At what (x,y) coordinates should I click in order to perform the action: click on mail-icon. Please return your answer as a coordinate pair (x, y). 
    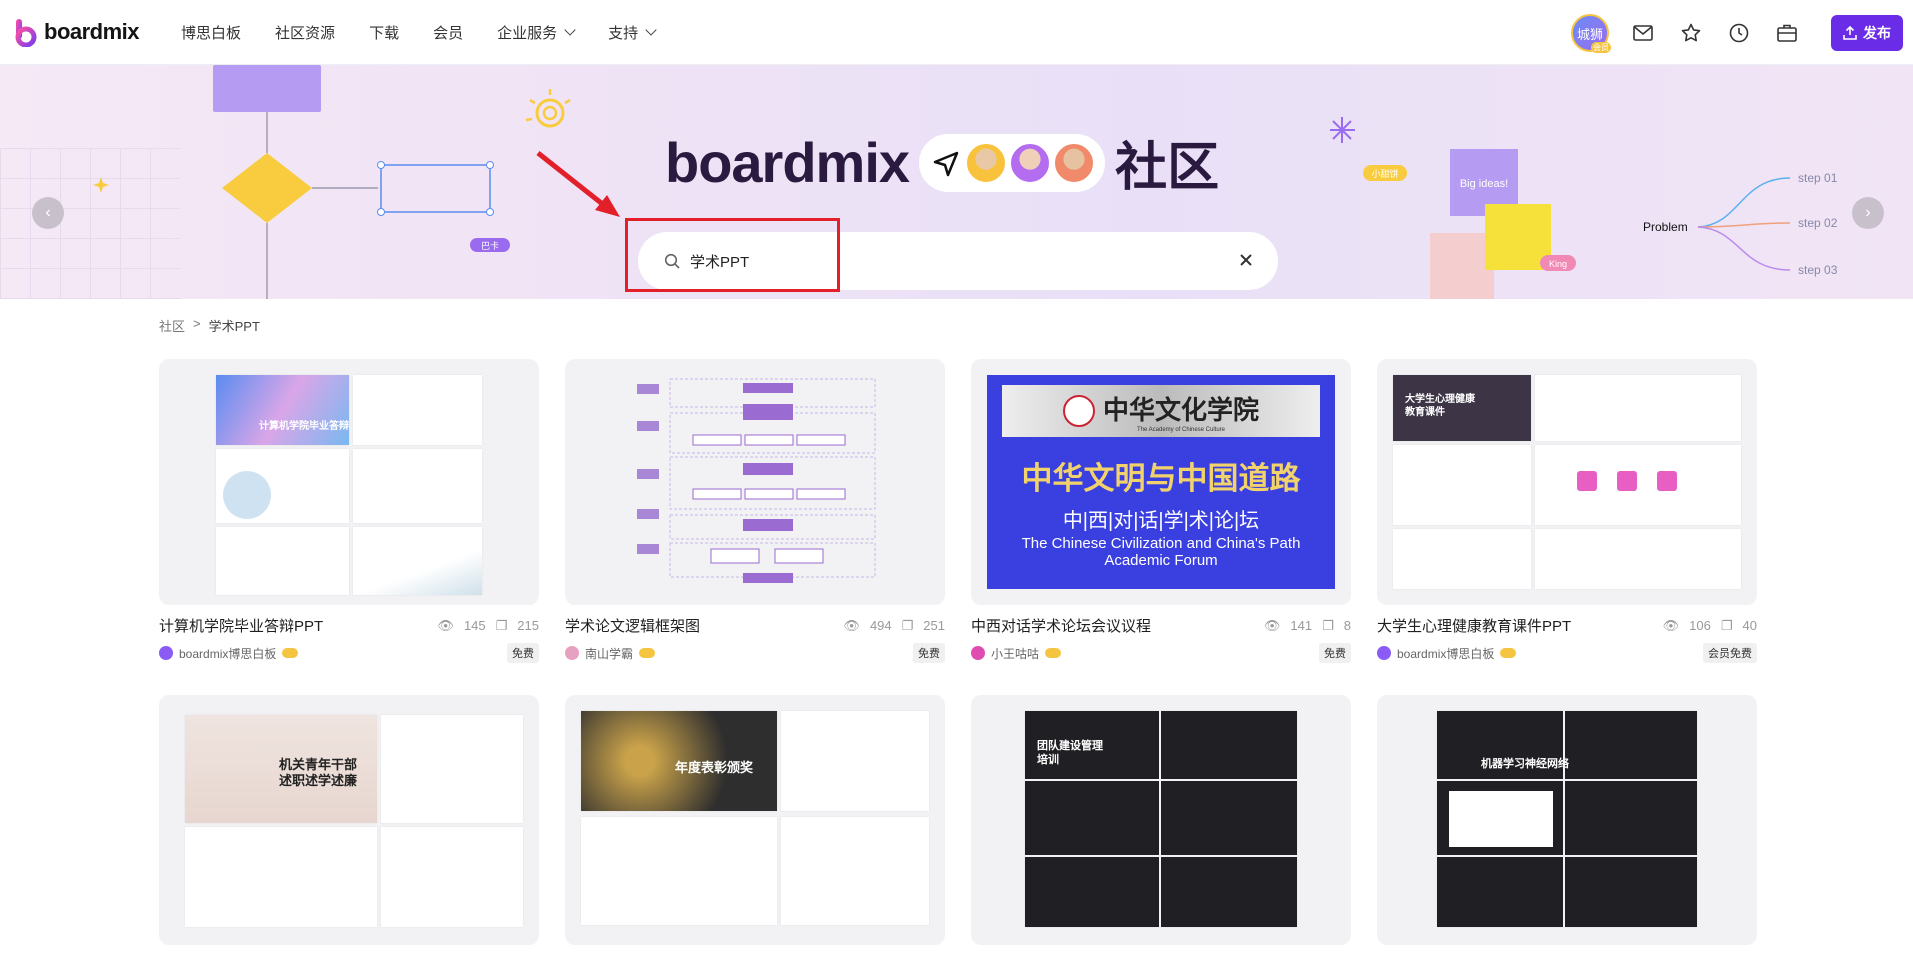
    Looking at the image, I should click on (1643, 33).